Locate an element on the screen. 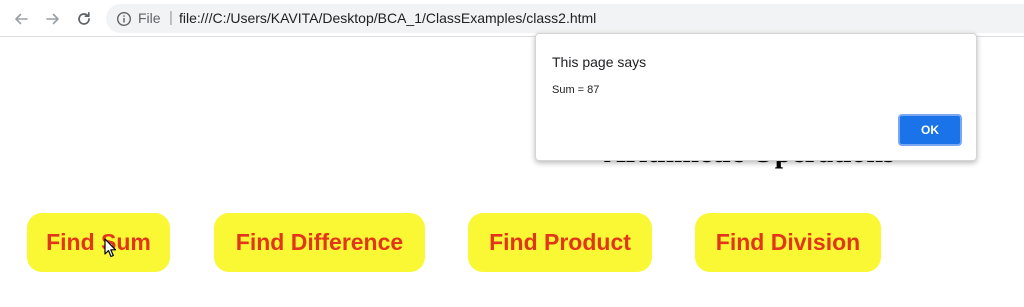 The image size is (1024, 307). info-icon is located at coordinates (124, 19).